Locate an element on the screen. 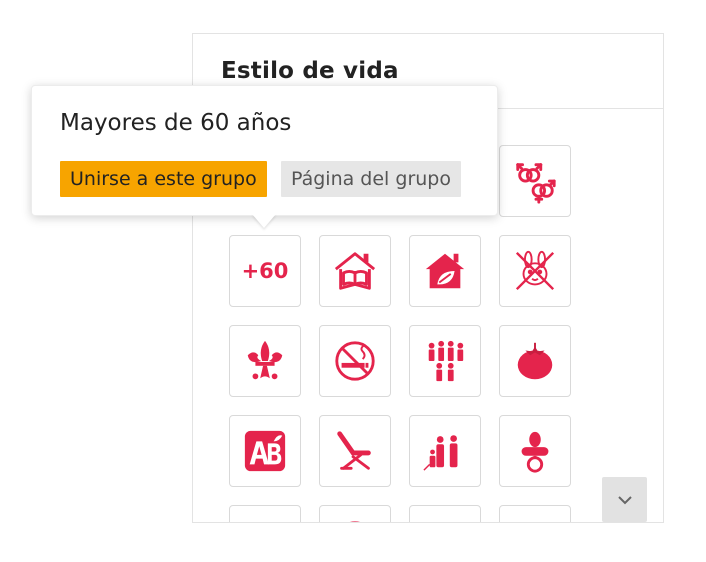  no-animal-testing-icon is located at coordinates (535, 270).